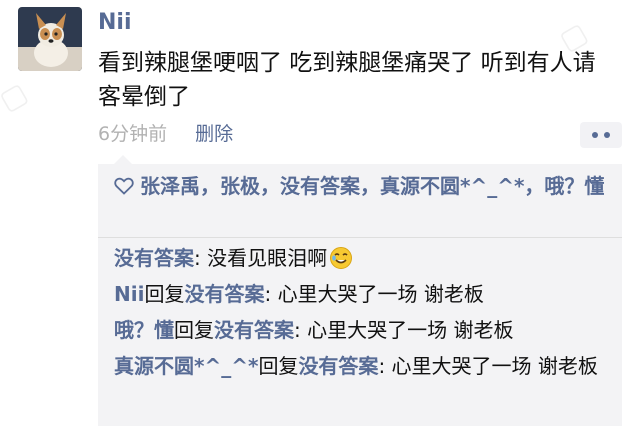 The width and height of the screenshot is (640, 430). I want to click on avatar, so click(50, 39).